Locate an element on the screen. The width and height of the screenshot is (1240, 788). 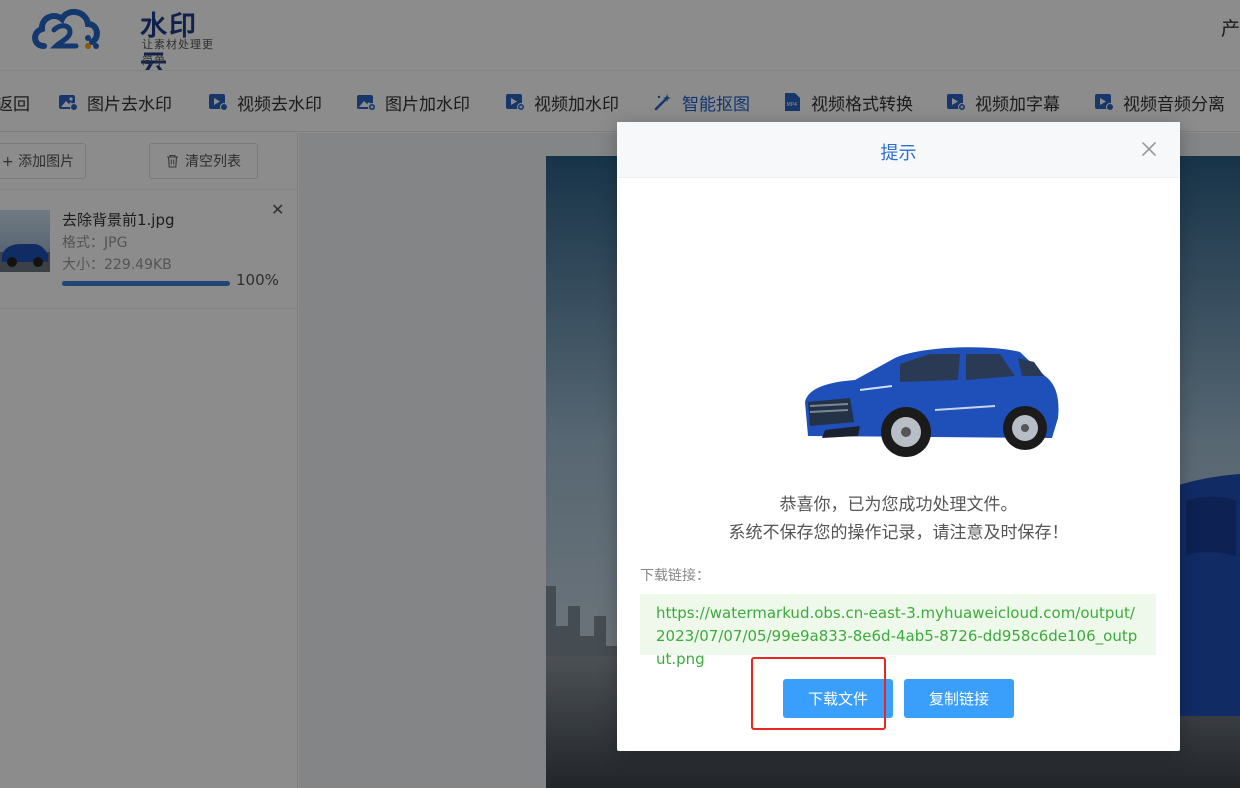
save-reminder: 系统不保存您的操作记录，请注意及时保存！ is located at coordinates (898, 533).